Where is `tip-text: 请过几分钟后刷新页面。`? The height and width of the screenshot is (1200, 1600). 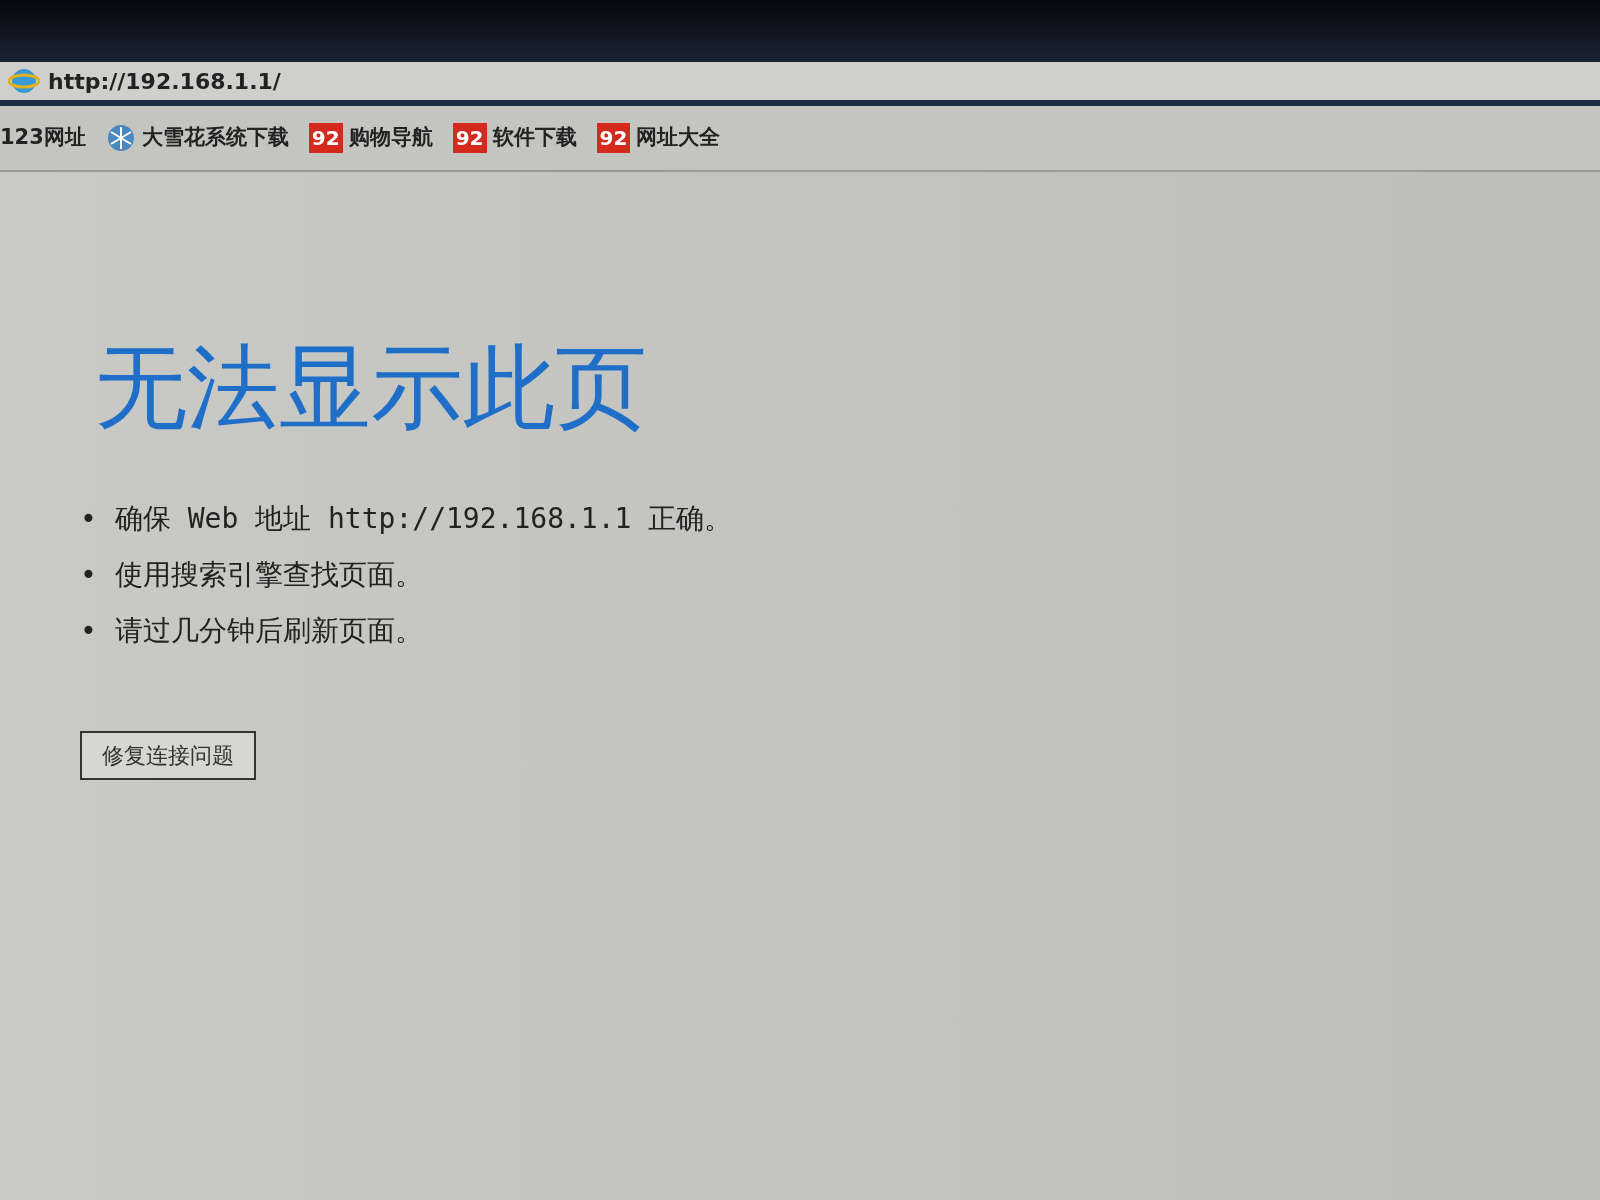 tip-text: 请过几分钟后刷新页面。 is located at coordinates (268, 631).